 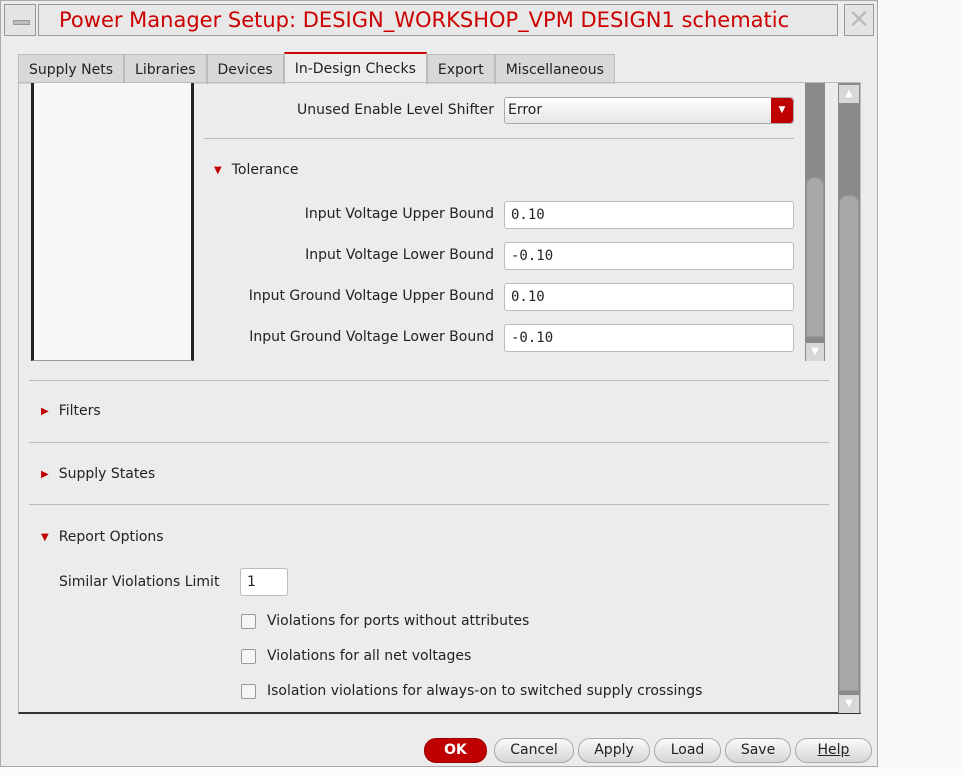 I want to click on tolerance-section-toggle: ▼ Tolerance, so click(x=256, y=170).